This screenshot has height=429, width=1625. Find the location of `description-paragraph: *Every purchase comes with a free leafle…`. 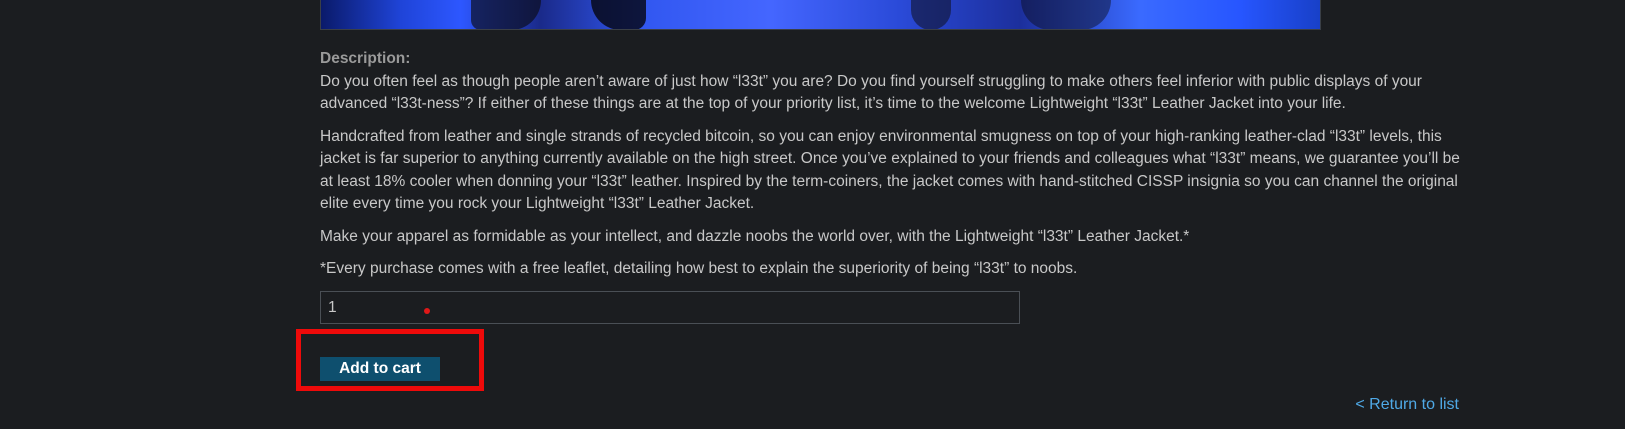

description-paragraph: *Every purchase comes with a free leafle… is located at coordinates (699, 268).